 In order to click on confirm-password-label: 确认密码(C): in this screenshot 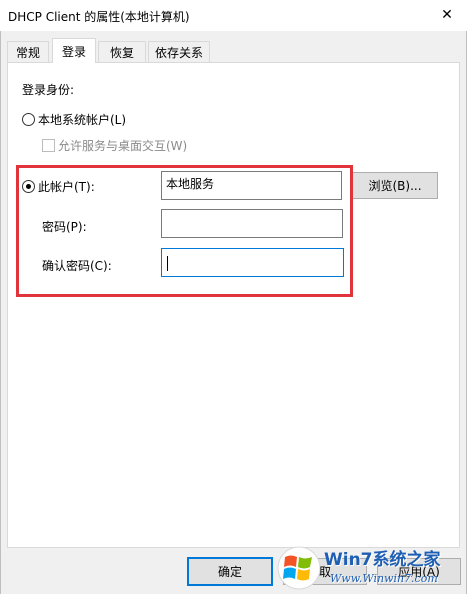, I will do `click(77, 266)`.